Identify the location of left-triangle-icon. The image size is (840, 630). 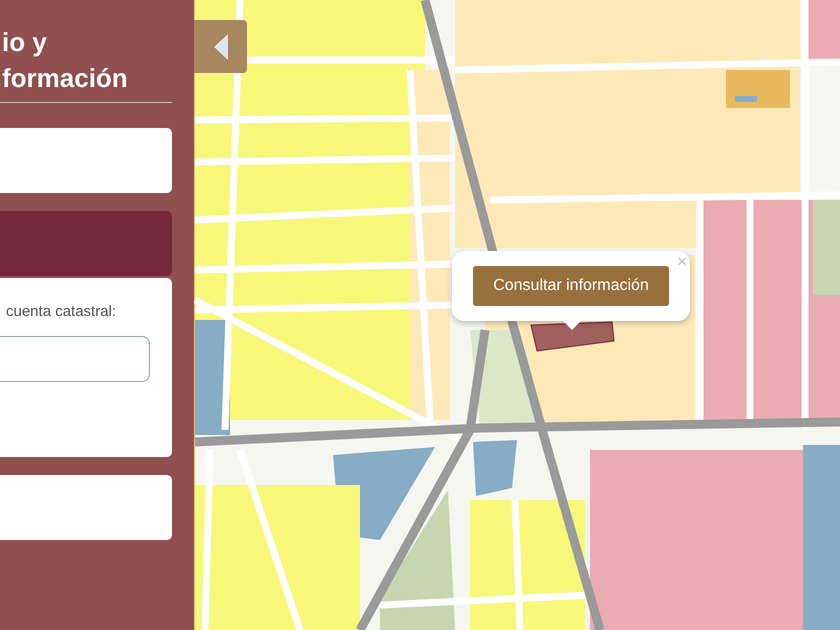
(220, 47).